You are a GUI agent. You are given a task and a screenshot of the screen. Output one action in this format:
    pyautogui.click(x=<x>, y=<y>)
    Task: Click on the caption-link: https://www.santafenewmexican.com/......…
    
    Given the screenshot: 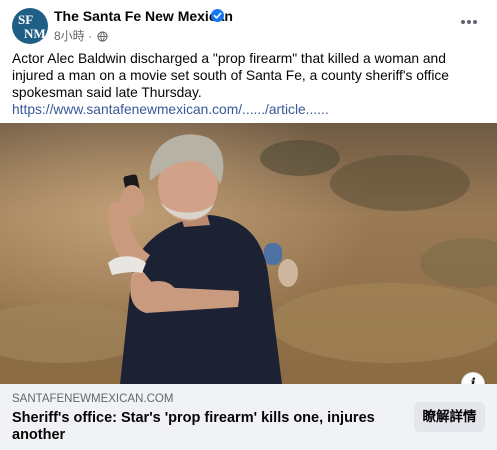 What is the action you would take?
    pyautogui.click(x=249, y=109)
    